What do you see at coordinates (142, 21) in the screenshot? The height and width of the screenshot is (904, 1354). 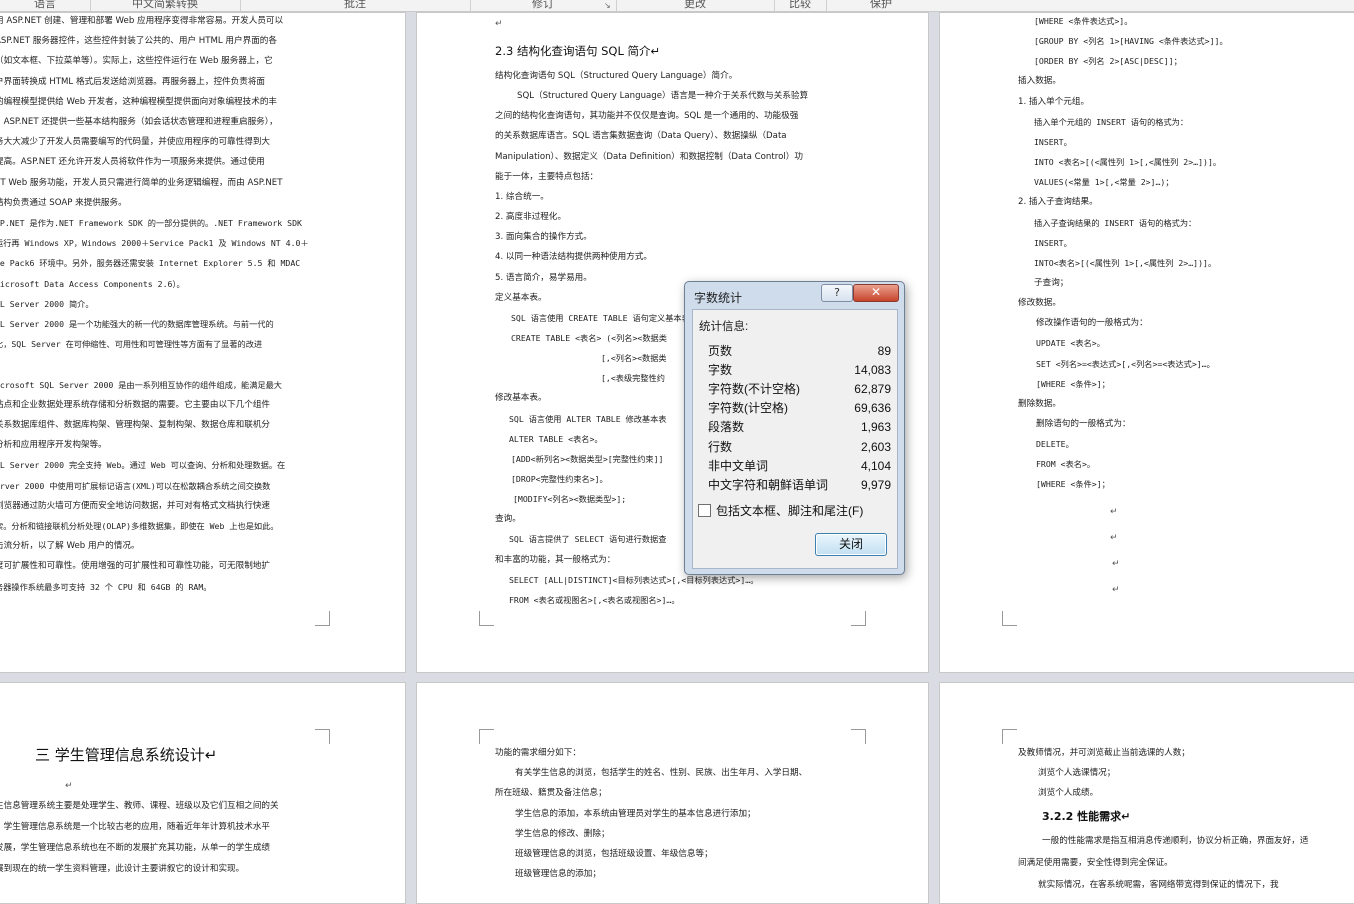 I see `body-text-line: 用 ASP.NET 创建、管理和部署 Web 应用程序变得非常容易。开发人员可以` at bounding box center [142, 21].